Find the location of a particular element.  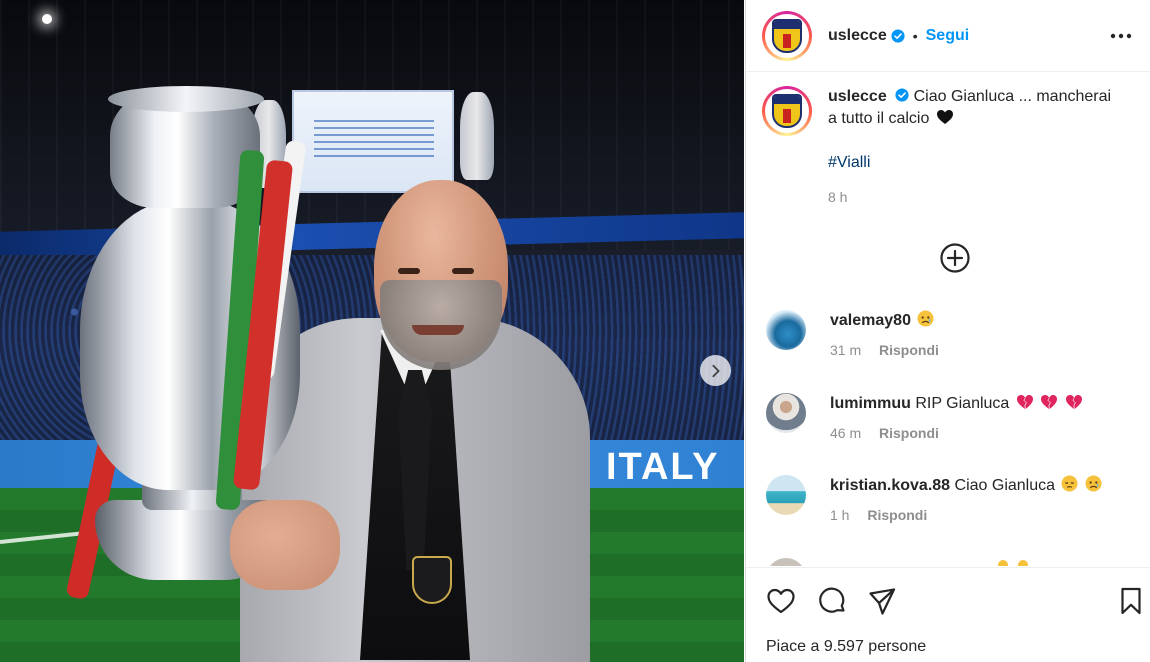

trophy-rim is located at coordinates (186, 99).